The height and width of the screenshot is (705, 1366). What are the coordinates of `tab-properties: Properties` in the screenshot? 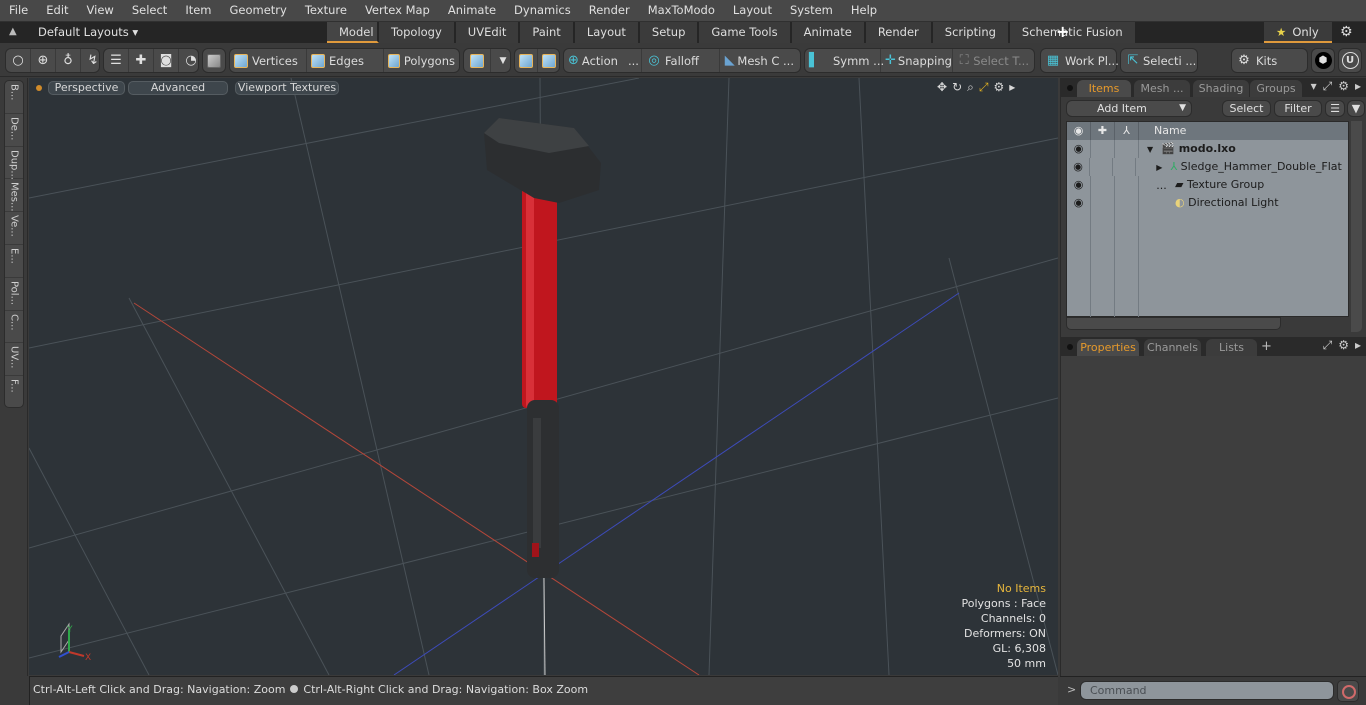 It's located at (1108, 347).